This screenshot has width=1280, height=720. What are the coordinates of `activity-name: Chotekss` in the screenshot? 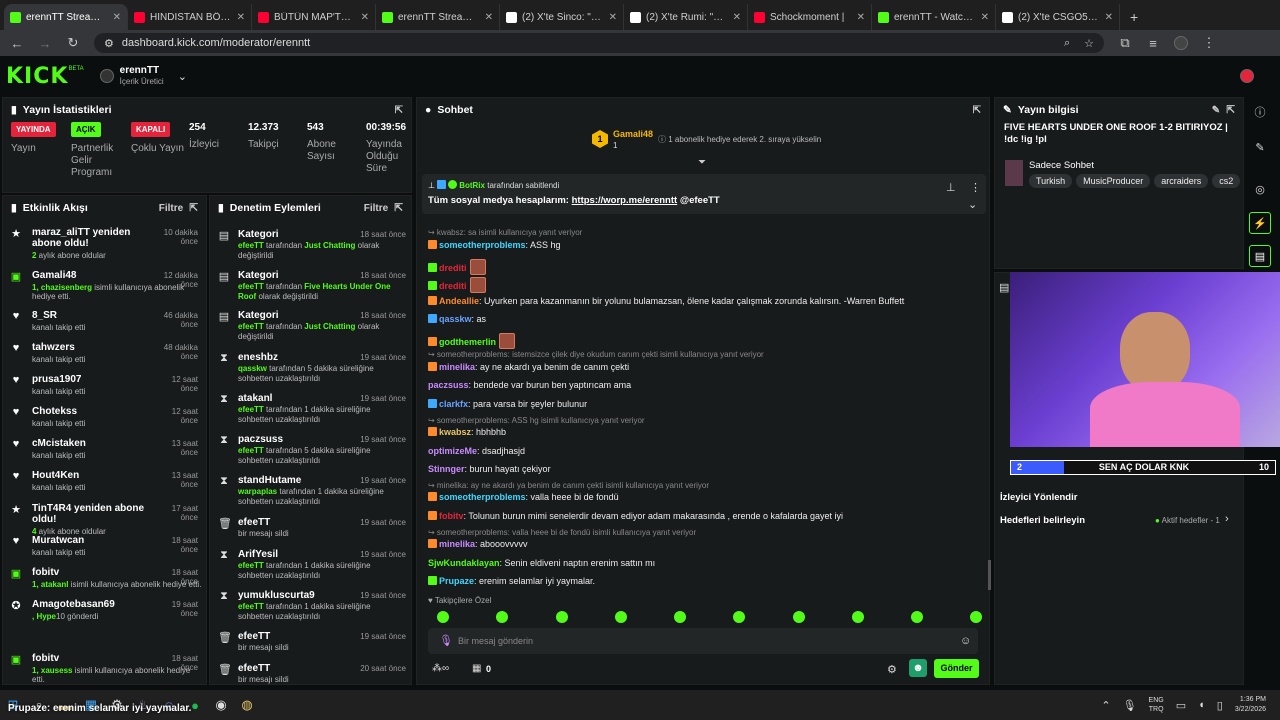 It's located at (92, 411).